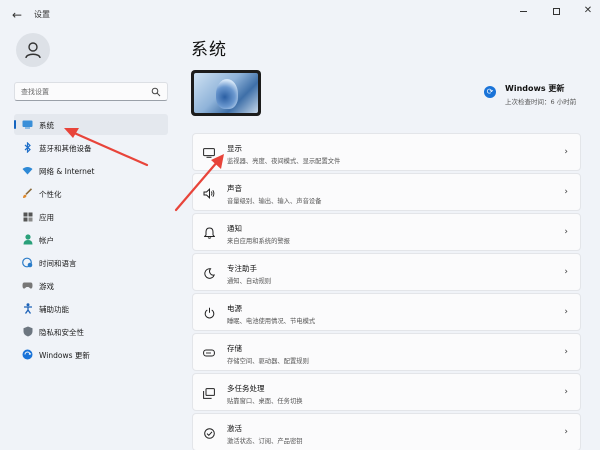 Image resolution: width=600 pixels, height=450 pixels. I want to click on sidebar-item-accounts: 帐户, so click(91, 239).